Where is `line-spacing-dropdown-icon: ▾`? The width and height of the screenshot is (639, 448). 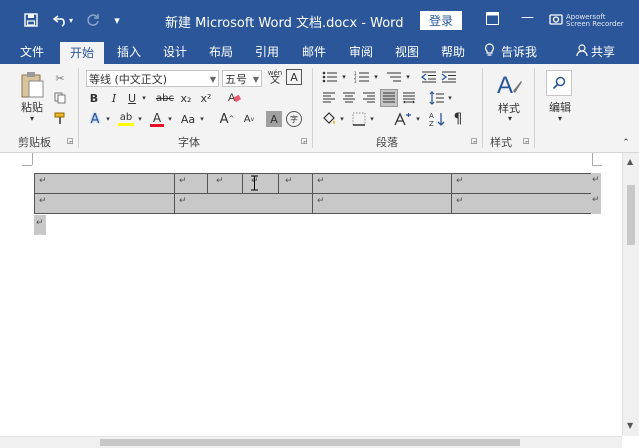 line-spacing-dropdown-icon: ▾ is located at coordinates (450, 98).